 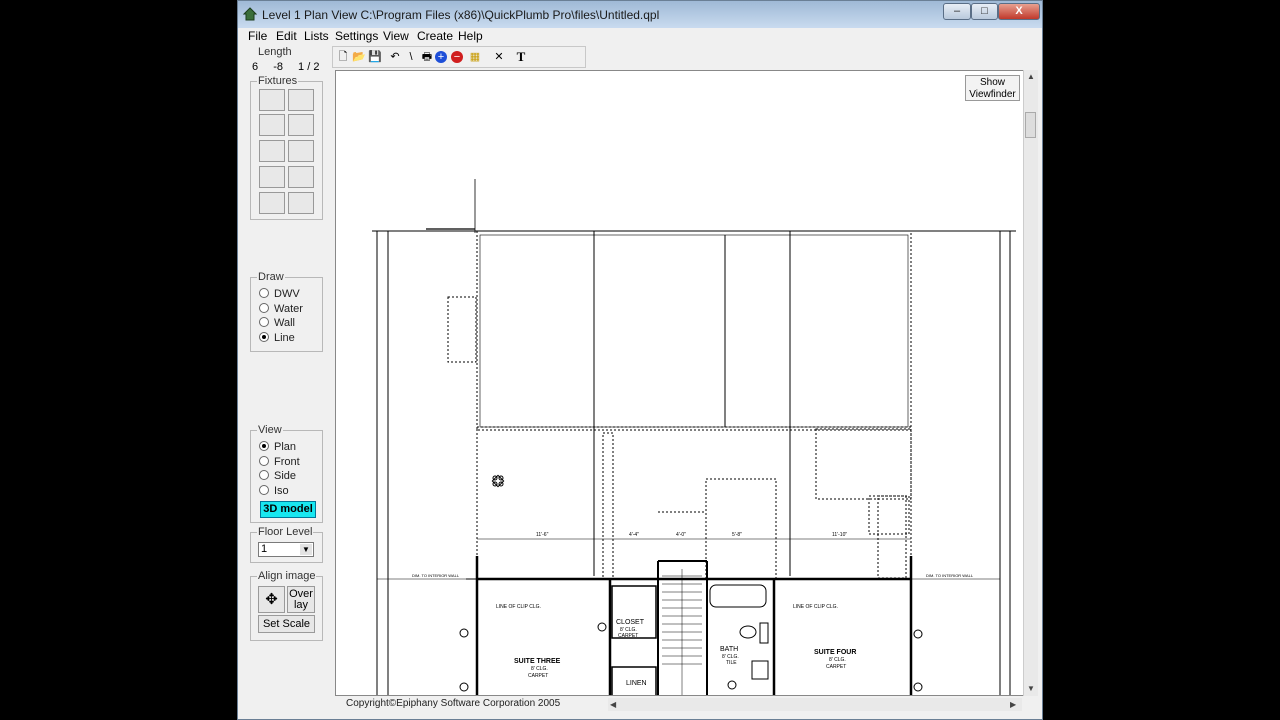 What do you see at coordinates (992, 82) in the screenshot?
I see `viewfinder-line1: Show` at bounding box center [992, 82].